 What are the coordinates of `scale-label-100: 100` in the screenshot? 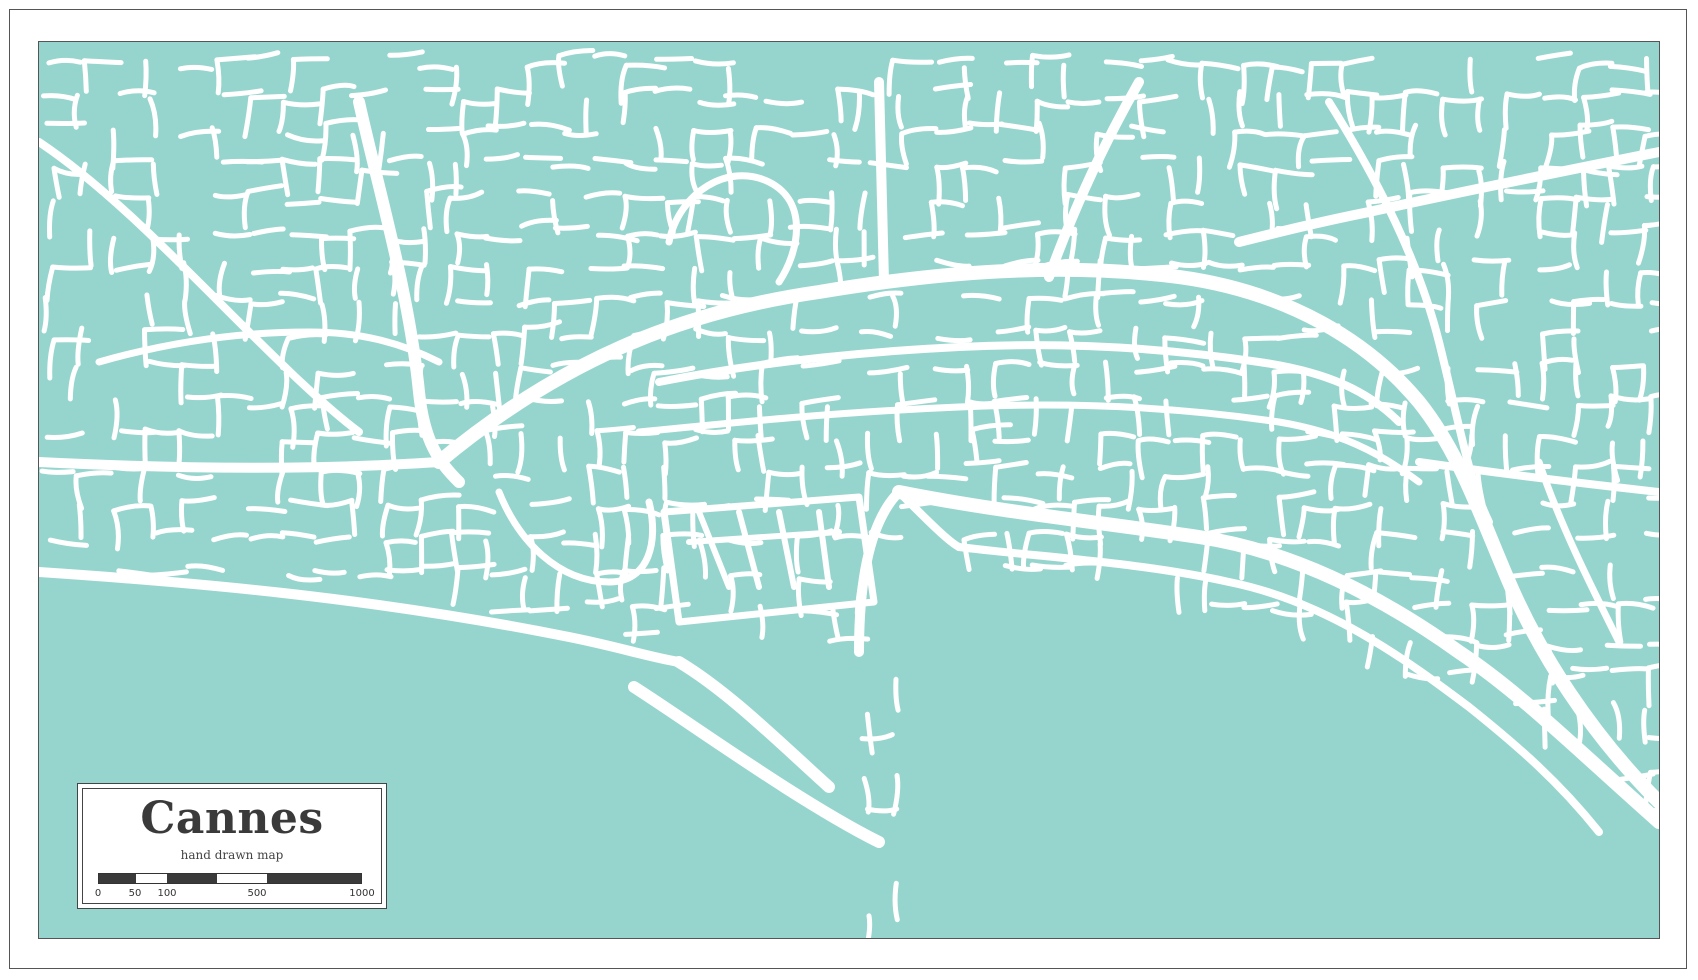 It's located at (167, 893).